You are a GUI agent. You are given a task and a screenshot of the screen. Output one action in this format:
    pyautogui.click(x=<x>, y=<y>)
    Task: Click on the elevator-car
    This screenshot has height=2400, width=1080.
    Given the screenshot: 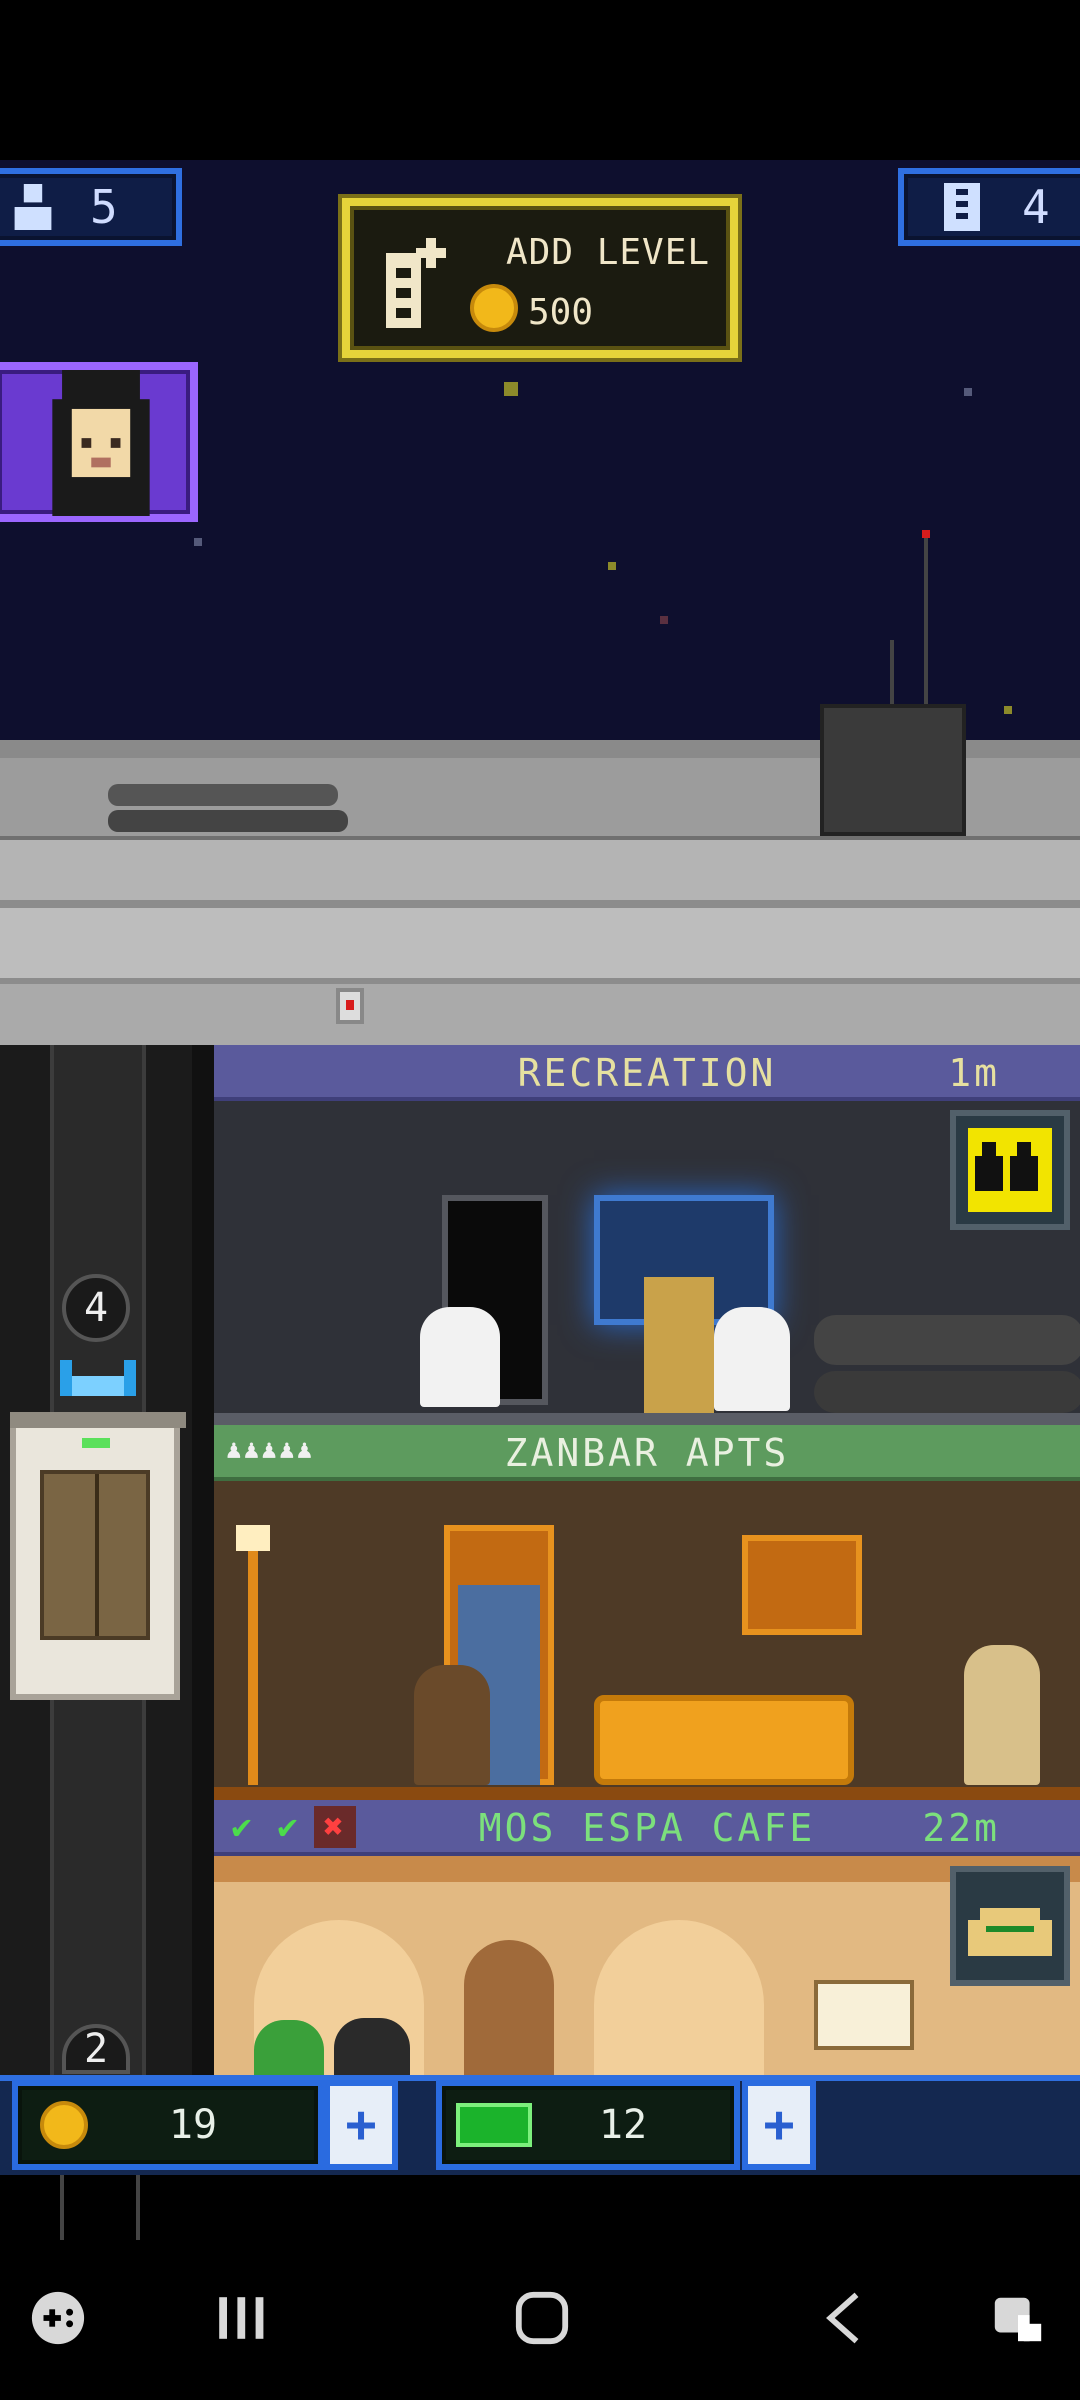 What is the action you would take?
    pyautogui.click(x=98, y=1556)
    